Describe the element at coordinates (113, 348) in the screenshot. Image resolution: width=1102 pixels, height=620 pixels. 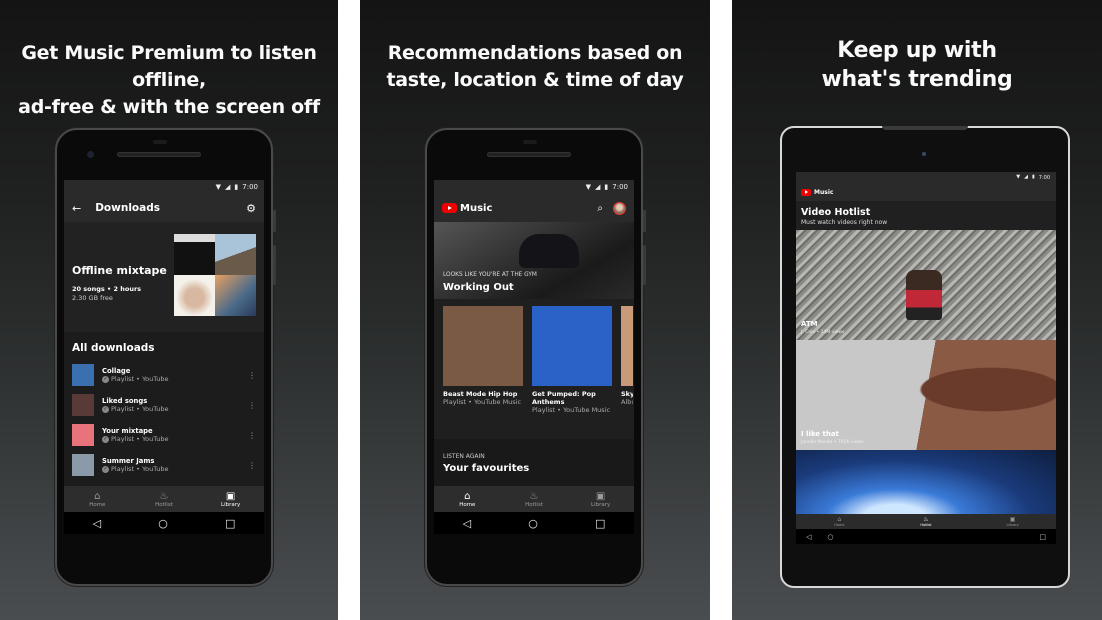
I see `section-title: All downloads` at that location.